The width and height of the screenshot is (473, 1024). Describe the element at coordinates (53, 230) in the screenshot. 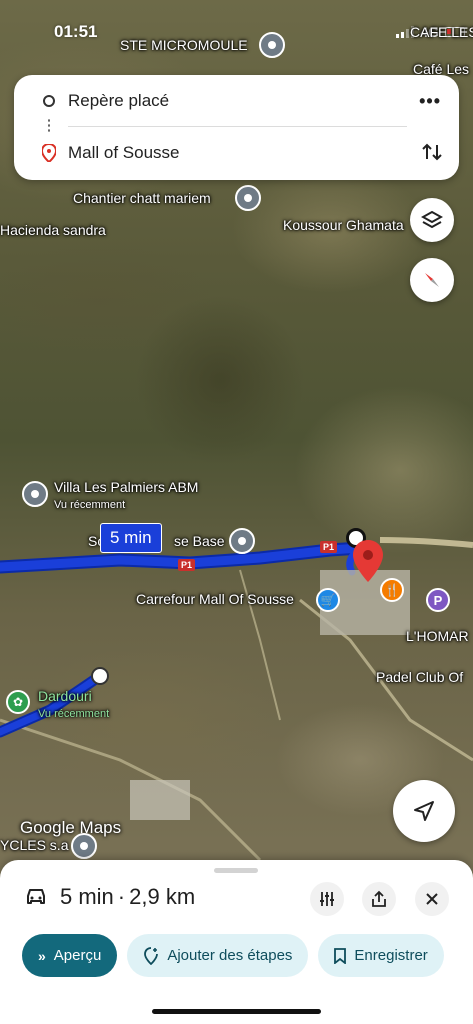

I see `map-label-hacienda: Hacienda sandra` at that location.